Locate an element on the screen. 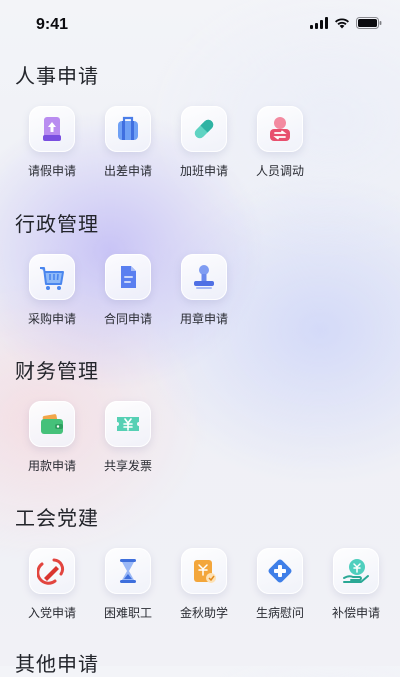 This screenshot has height=677, width=400. app-label: 生病慰问 is located at coordinates (279, 613).